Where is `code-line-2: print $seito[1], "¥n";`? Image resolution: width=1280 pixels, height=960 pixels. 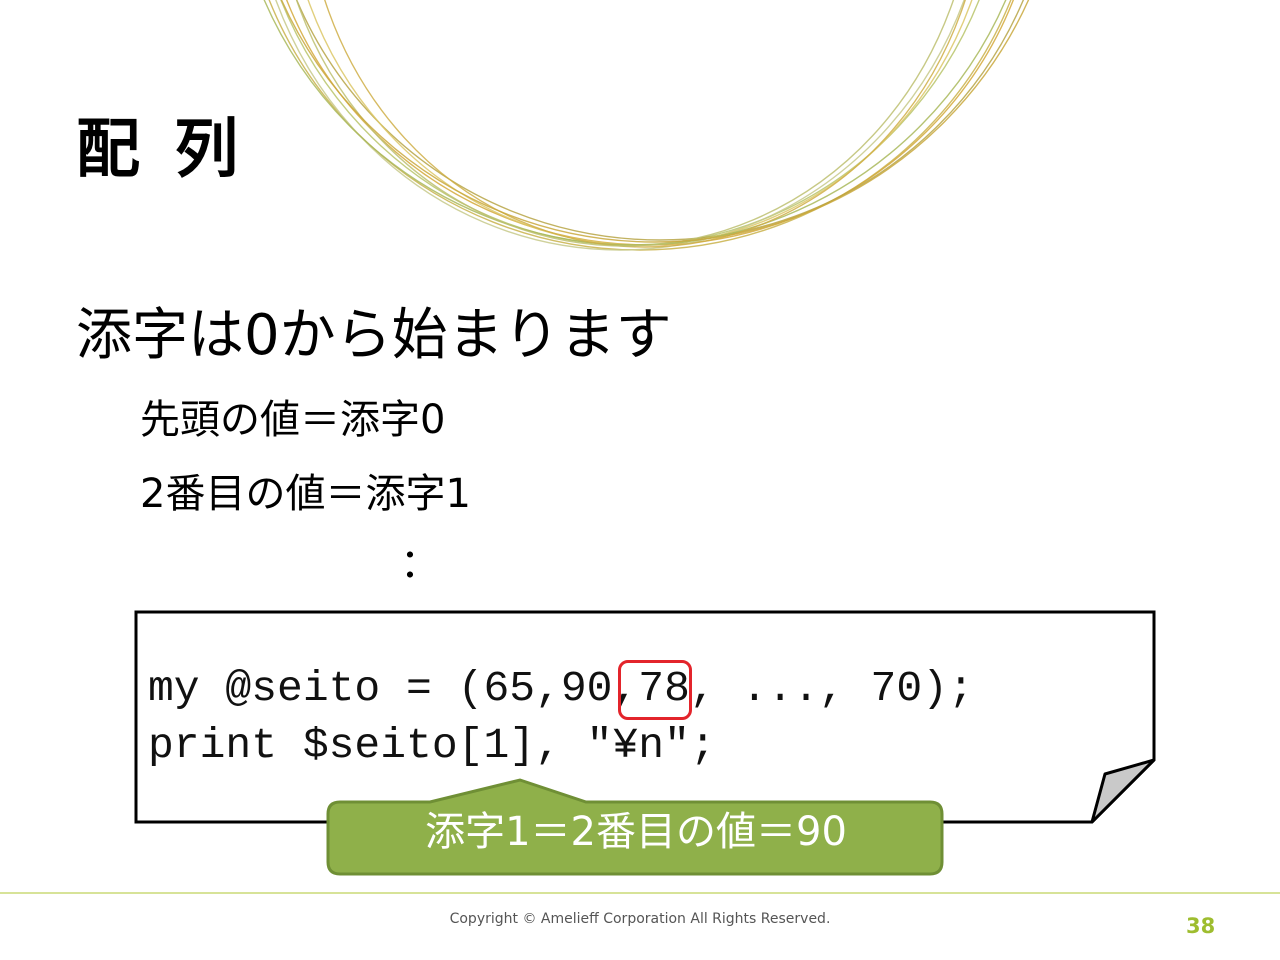
code-line-2: print $seito[1], "¥n"; is located at coordinates (432, 745).